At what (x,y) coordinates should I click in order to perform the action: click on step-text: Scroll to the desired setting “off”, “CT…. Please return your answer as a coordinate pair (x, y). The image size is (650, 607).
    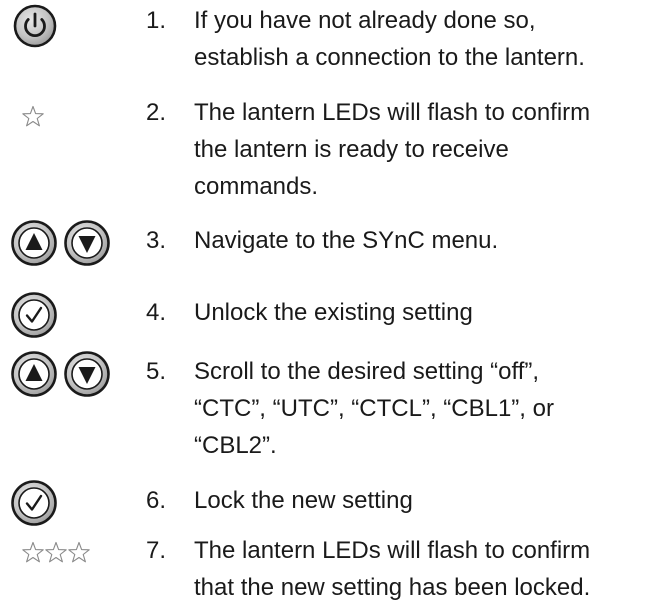
    Looking at the image, I should click on (374, 408).